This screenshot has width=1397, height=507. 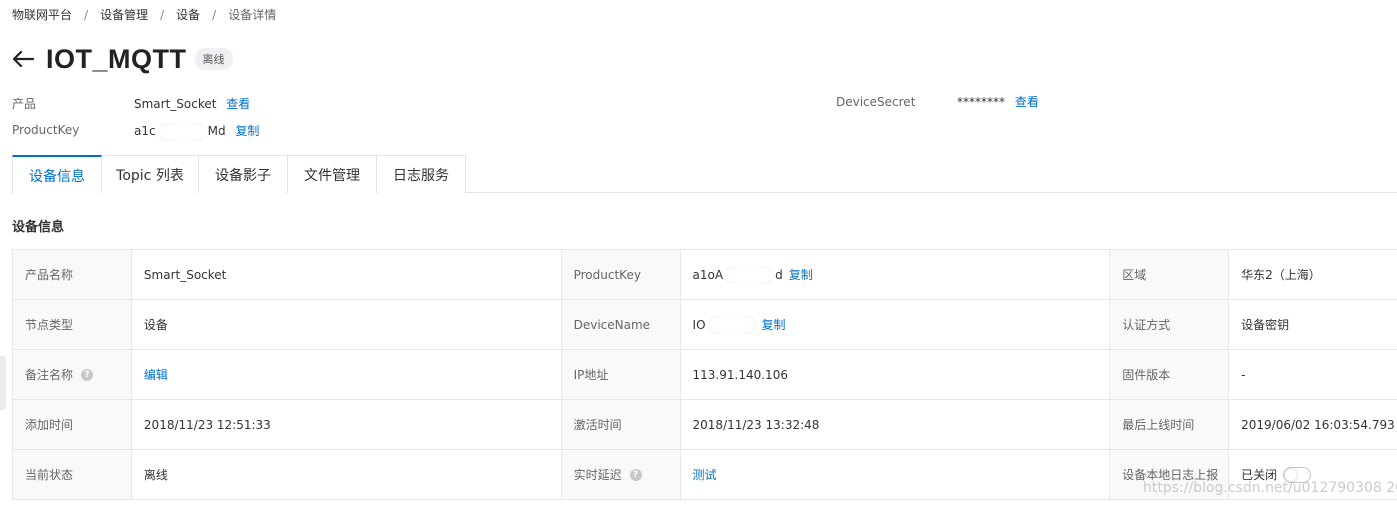 What do you see at coordinates (213, 59) in the screenshot?
I see `status-badge: 离线` at bounding box center [213, 59].